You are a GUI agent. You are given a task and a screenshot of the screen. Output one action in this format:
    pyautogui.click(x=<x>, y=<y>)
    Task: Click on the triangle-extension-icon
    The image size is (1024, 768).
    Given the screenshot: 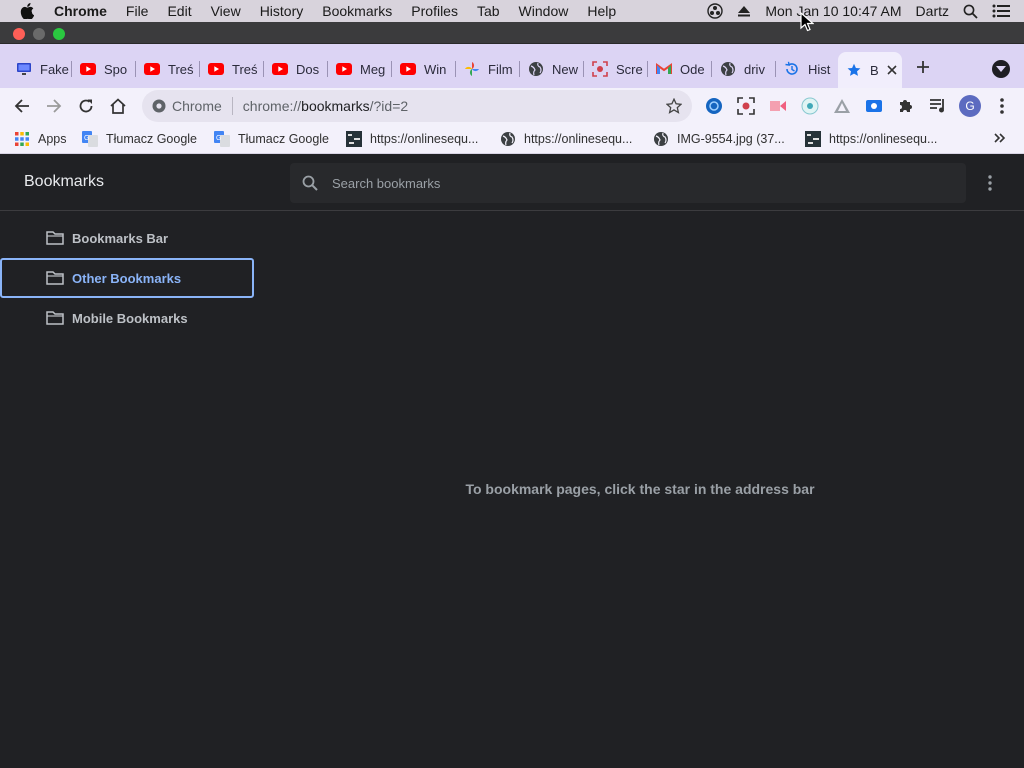 What is the action you would take?
    pyautogui.click(x=842, y=106)
    